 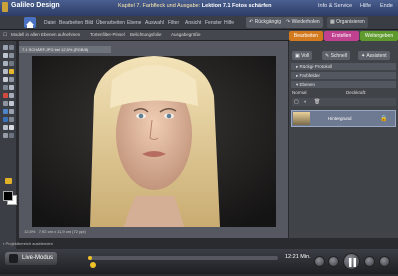 I want to click on volume-icon, so click(x=384, y=261).